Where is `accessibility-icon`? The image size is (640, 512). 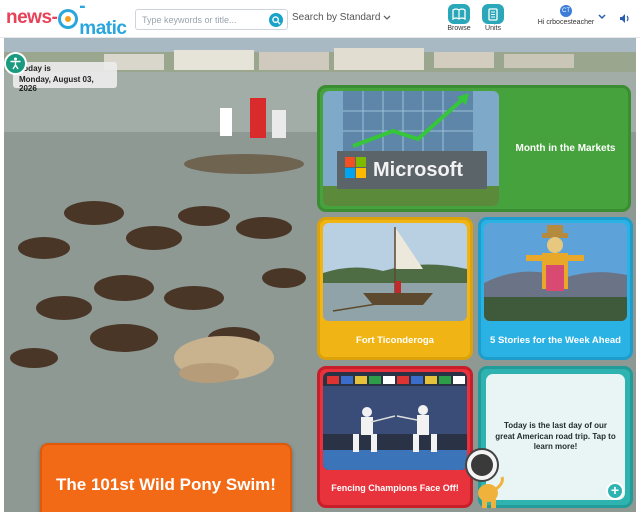 accessibility-icon is located at coordinates (15, 63).